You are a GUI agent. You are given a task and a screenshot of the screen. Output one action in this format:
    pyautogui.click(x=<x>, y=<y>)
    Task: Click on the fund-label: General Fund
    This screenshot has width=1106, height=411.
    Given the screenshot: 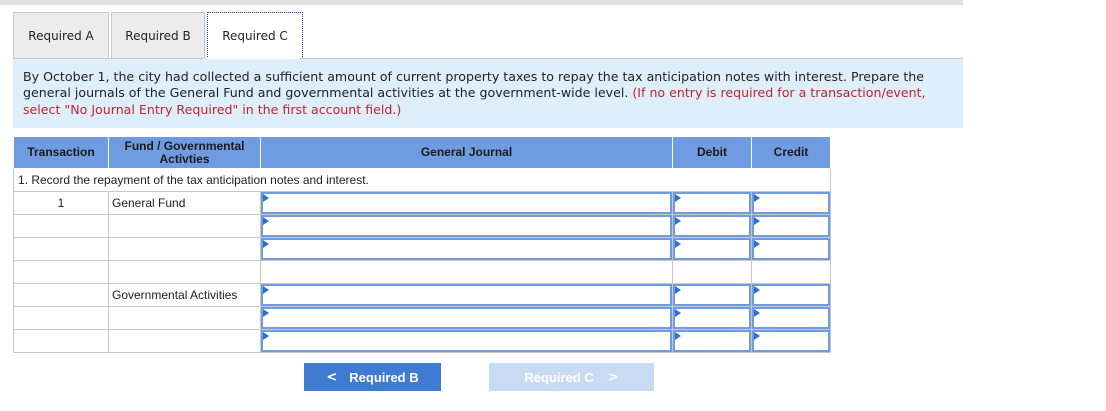 What is the action you would take?
    pyautogui.click(x=184, y=203)
    